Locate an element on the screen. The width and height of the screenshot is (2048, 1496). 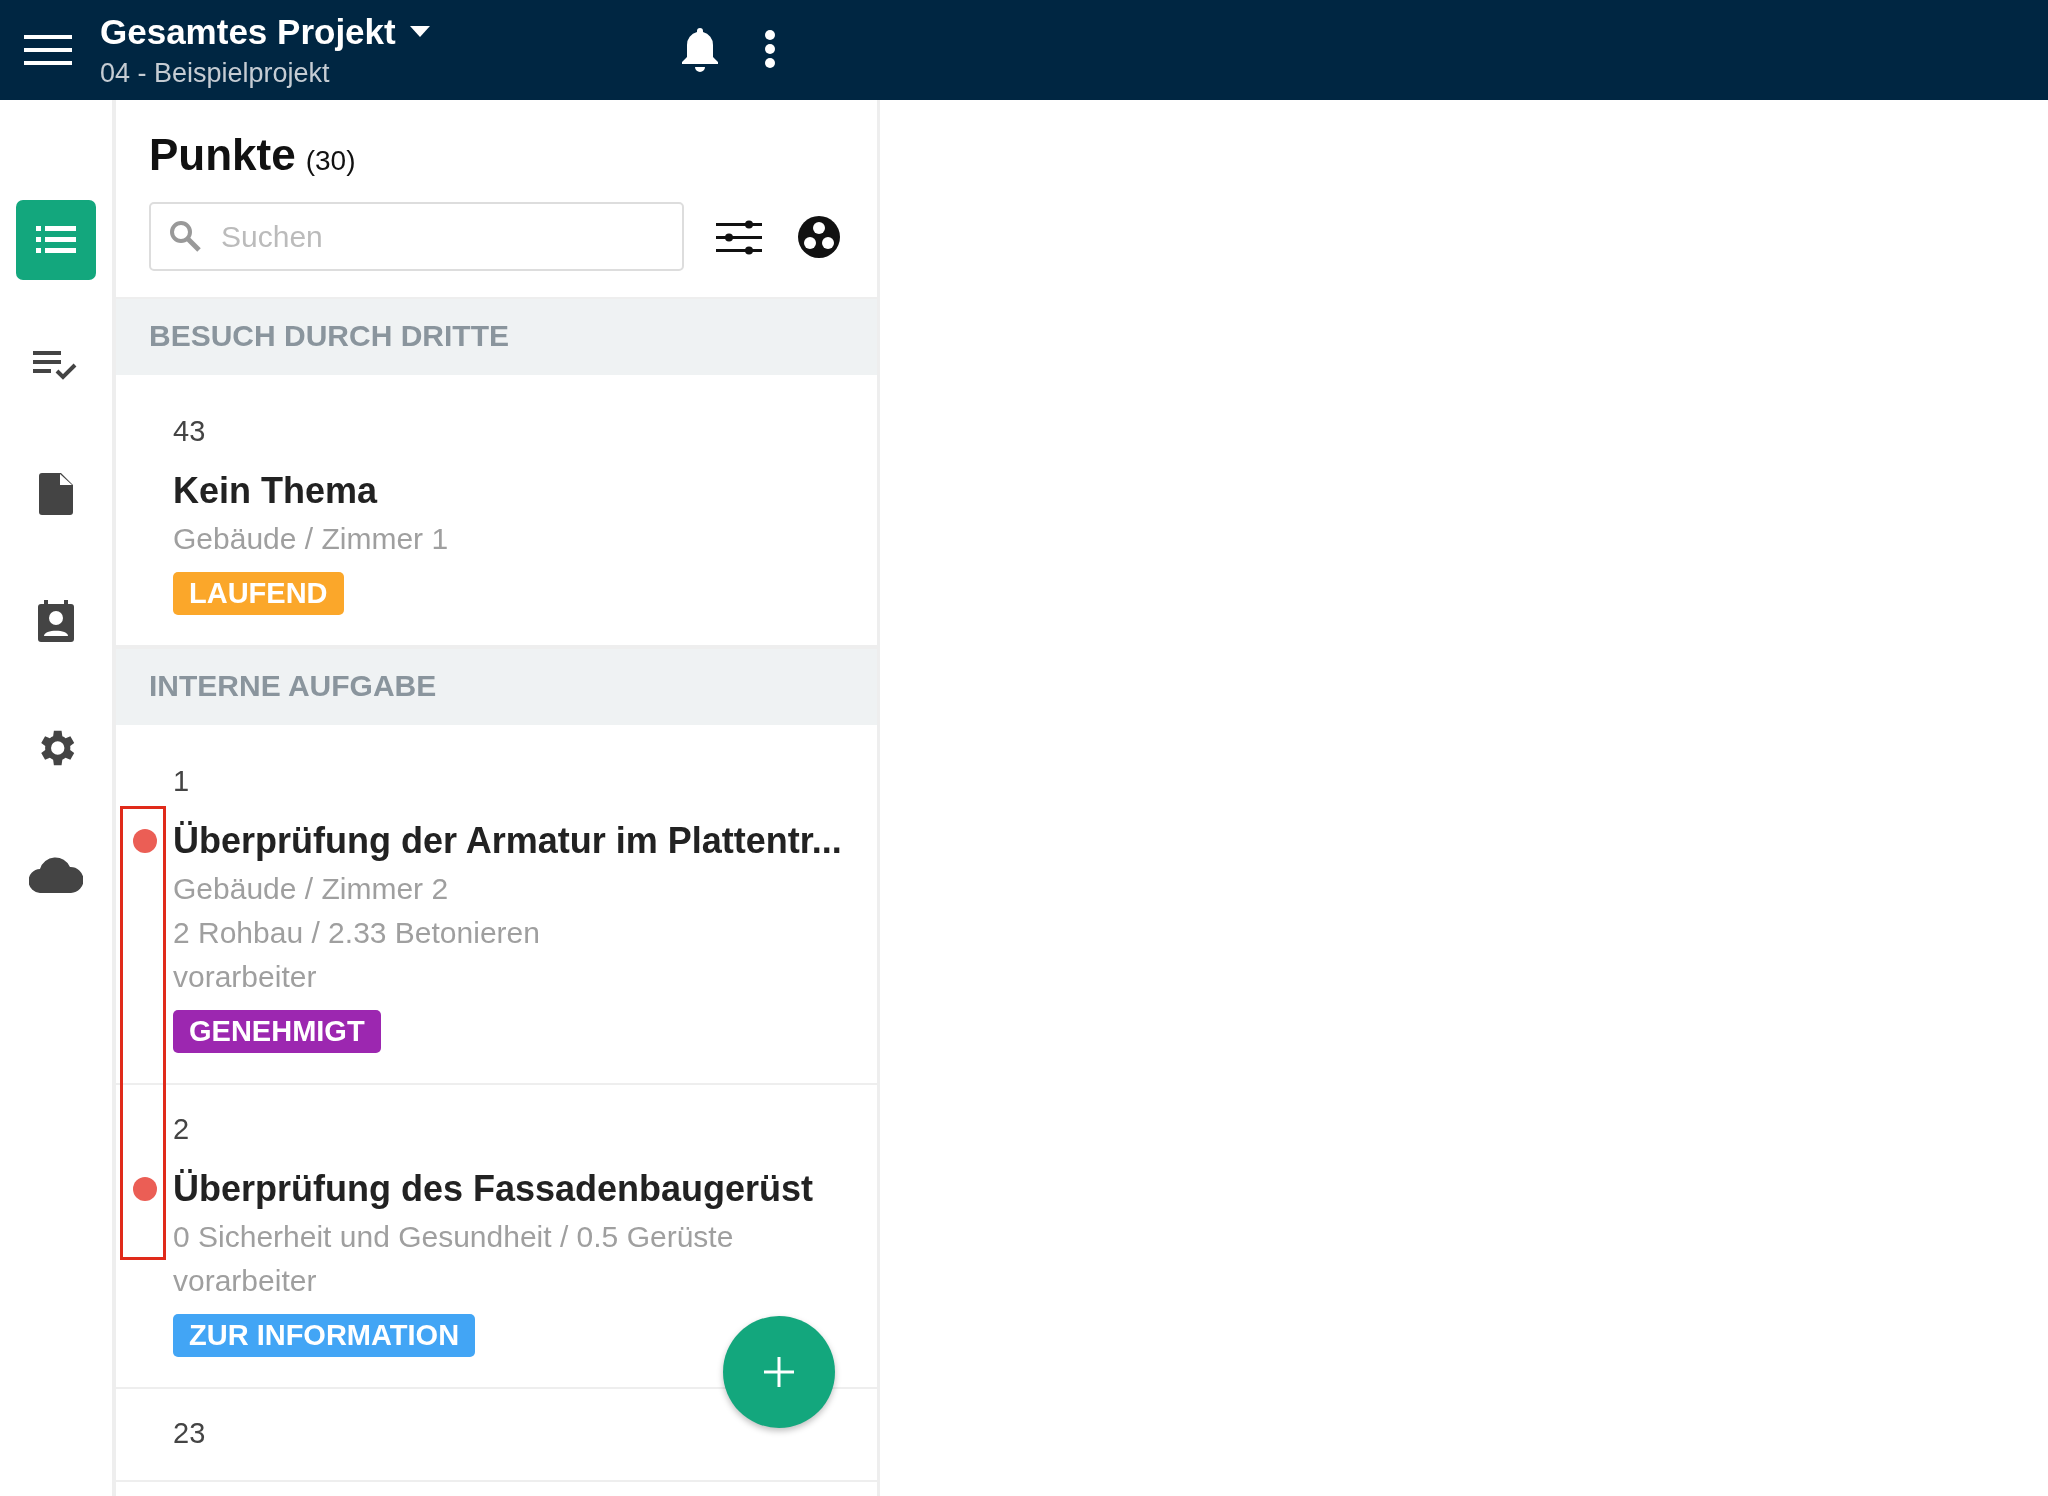
three-dots-circle-icon is located at coordinates (819, 236).